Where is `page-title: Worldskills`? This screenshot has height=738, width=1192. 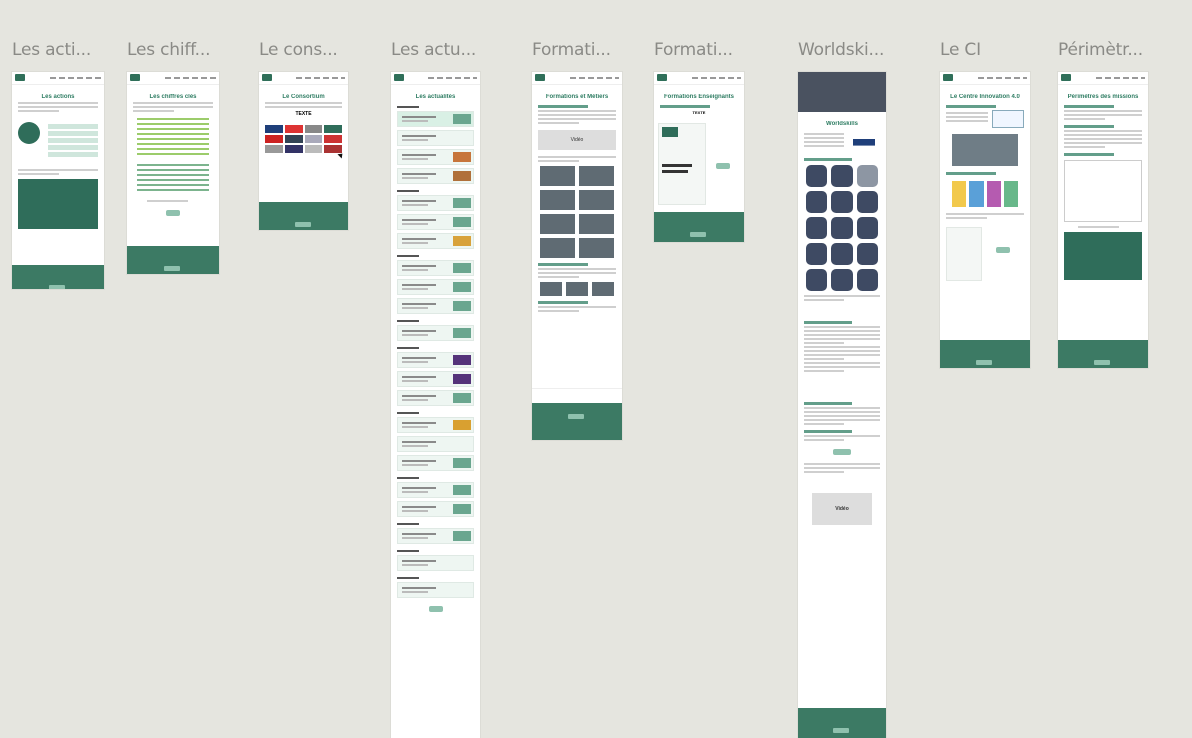
page-title: Worldskills is located at coordinates (842, 124).